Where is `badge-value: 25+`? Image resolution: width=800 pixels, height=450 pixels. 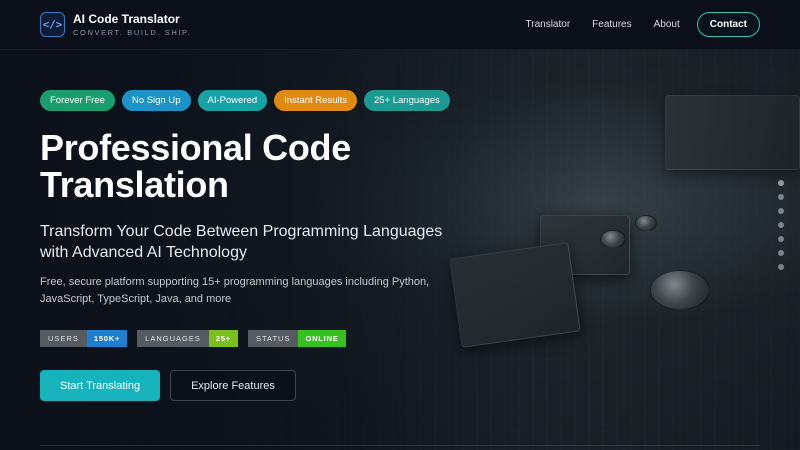 badge-value: 25+ is located at coordinates (223, 338).